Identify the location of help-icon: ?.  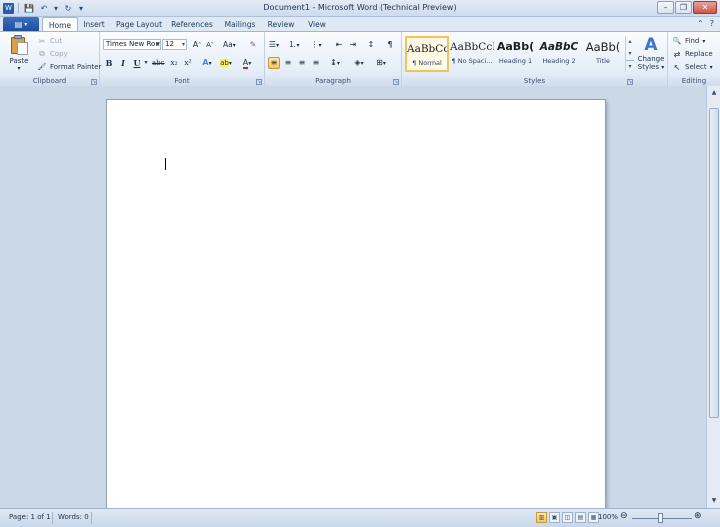
(712, 23).